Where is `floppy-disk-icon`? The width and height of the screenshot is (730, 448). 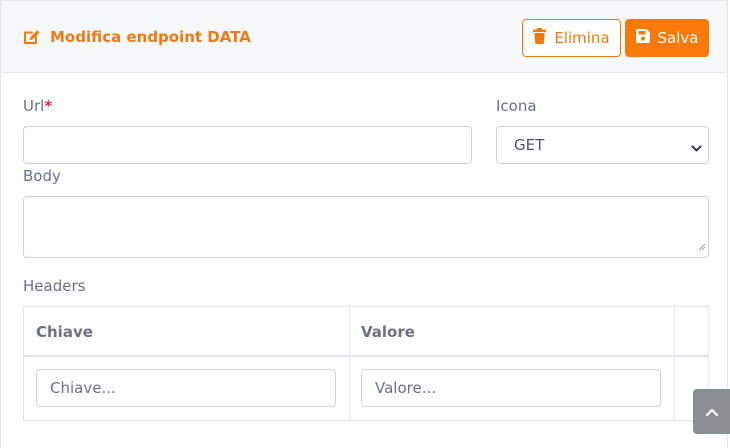
floppy-disk-icon is located at coordinates (642, 38).